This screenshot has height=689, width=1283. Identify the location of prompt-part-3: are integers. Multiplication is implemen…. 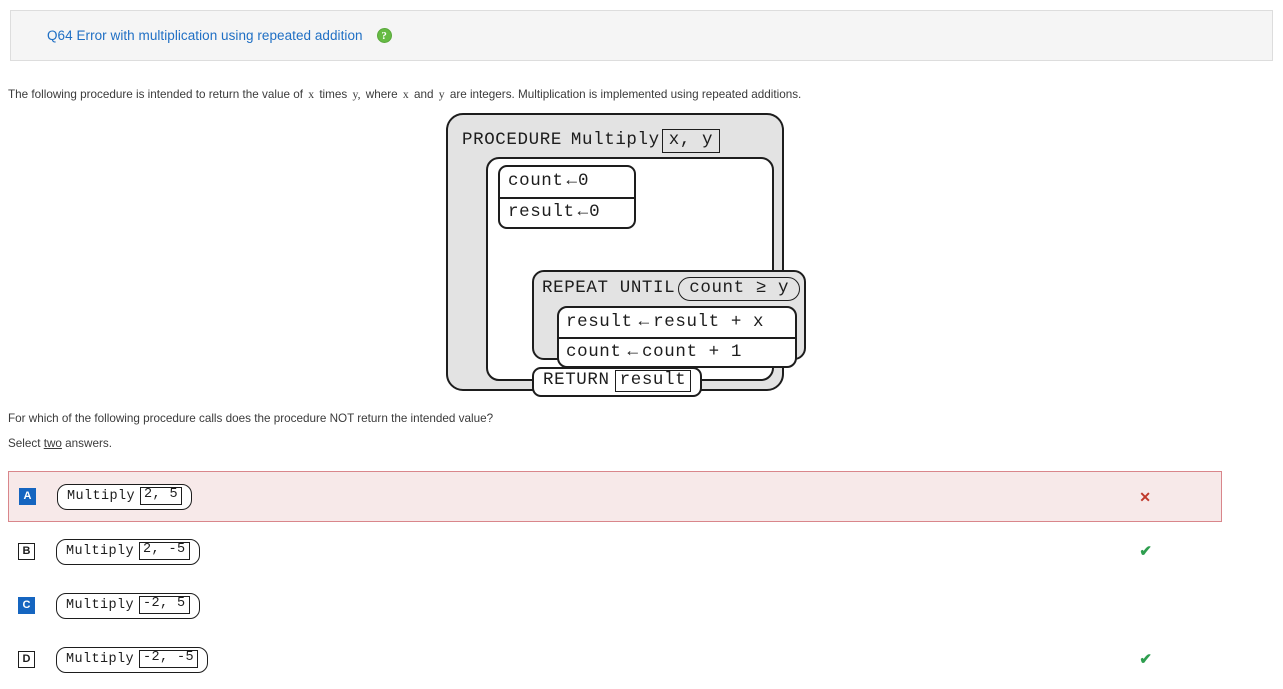
(625, 94).